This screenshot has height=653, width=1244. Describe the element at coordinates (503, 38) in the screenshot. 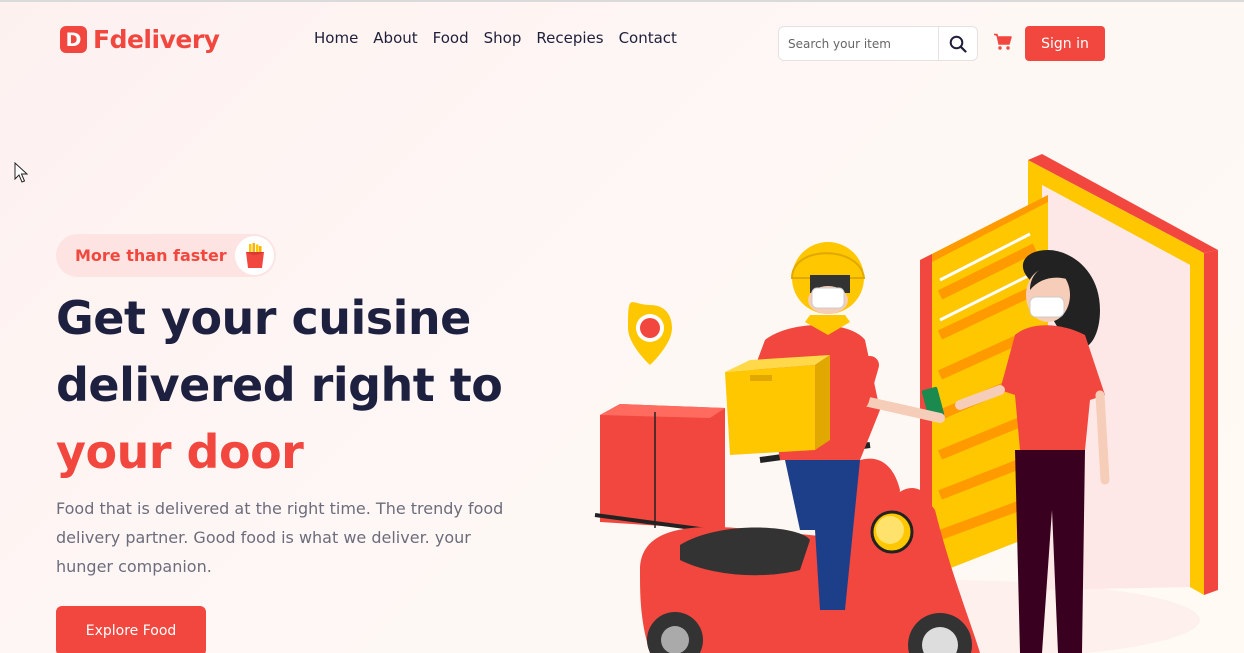

I see `nav-shop: Shop` at that location.